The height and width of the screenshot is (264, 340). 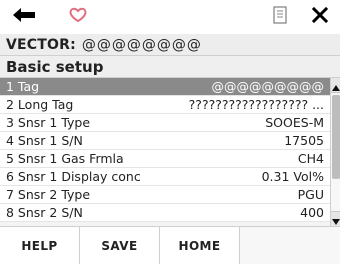 I want to click on close-button, so click(x=320, y=17).